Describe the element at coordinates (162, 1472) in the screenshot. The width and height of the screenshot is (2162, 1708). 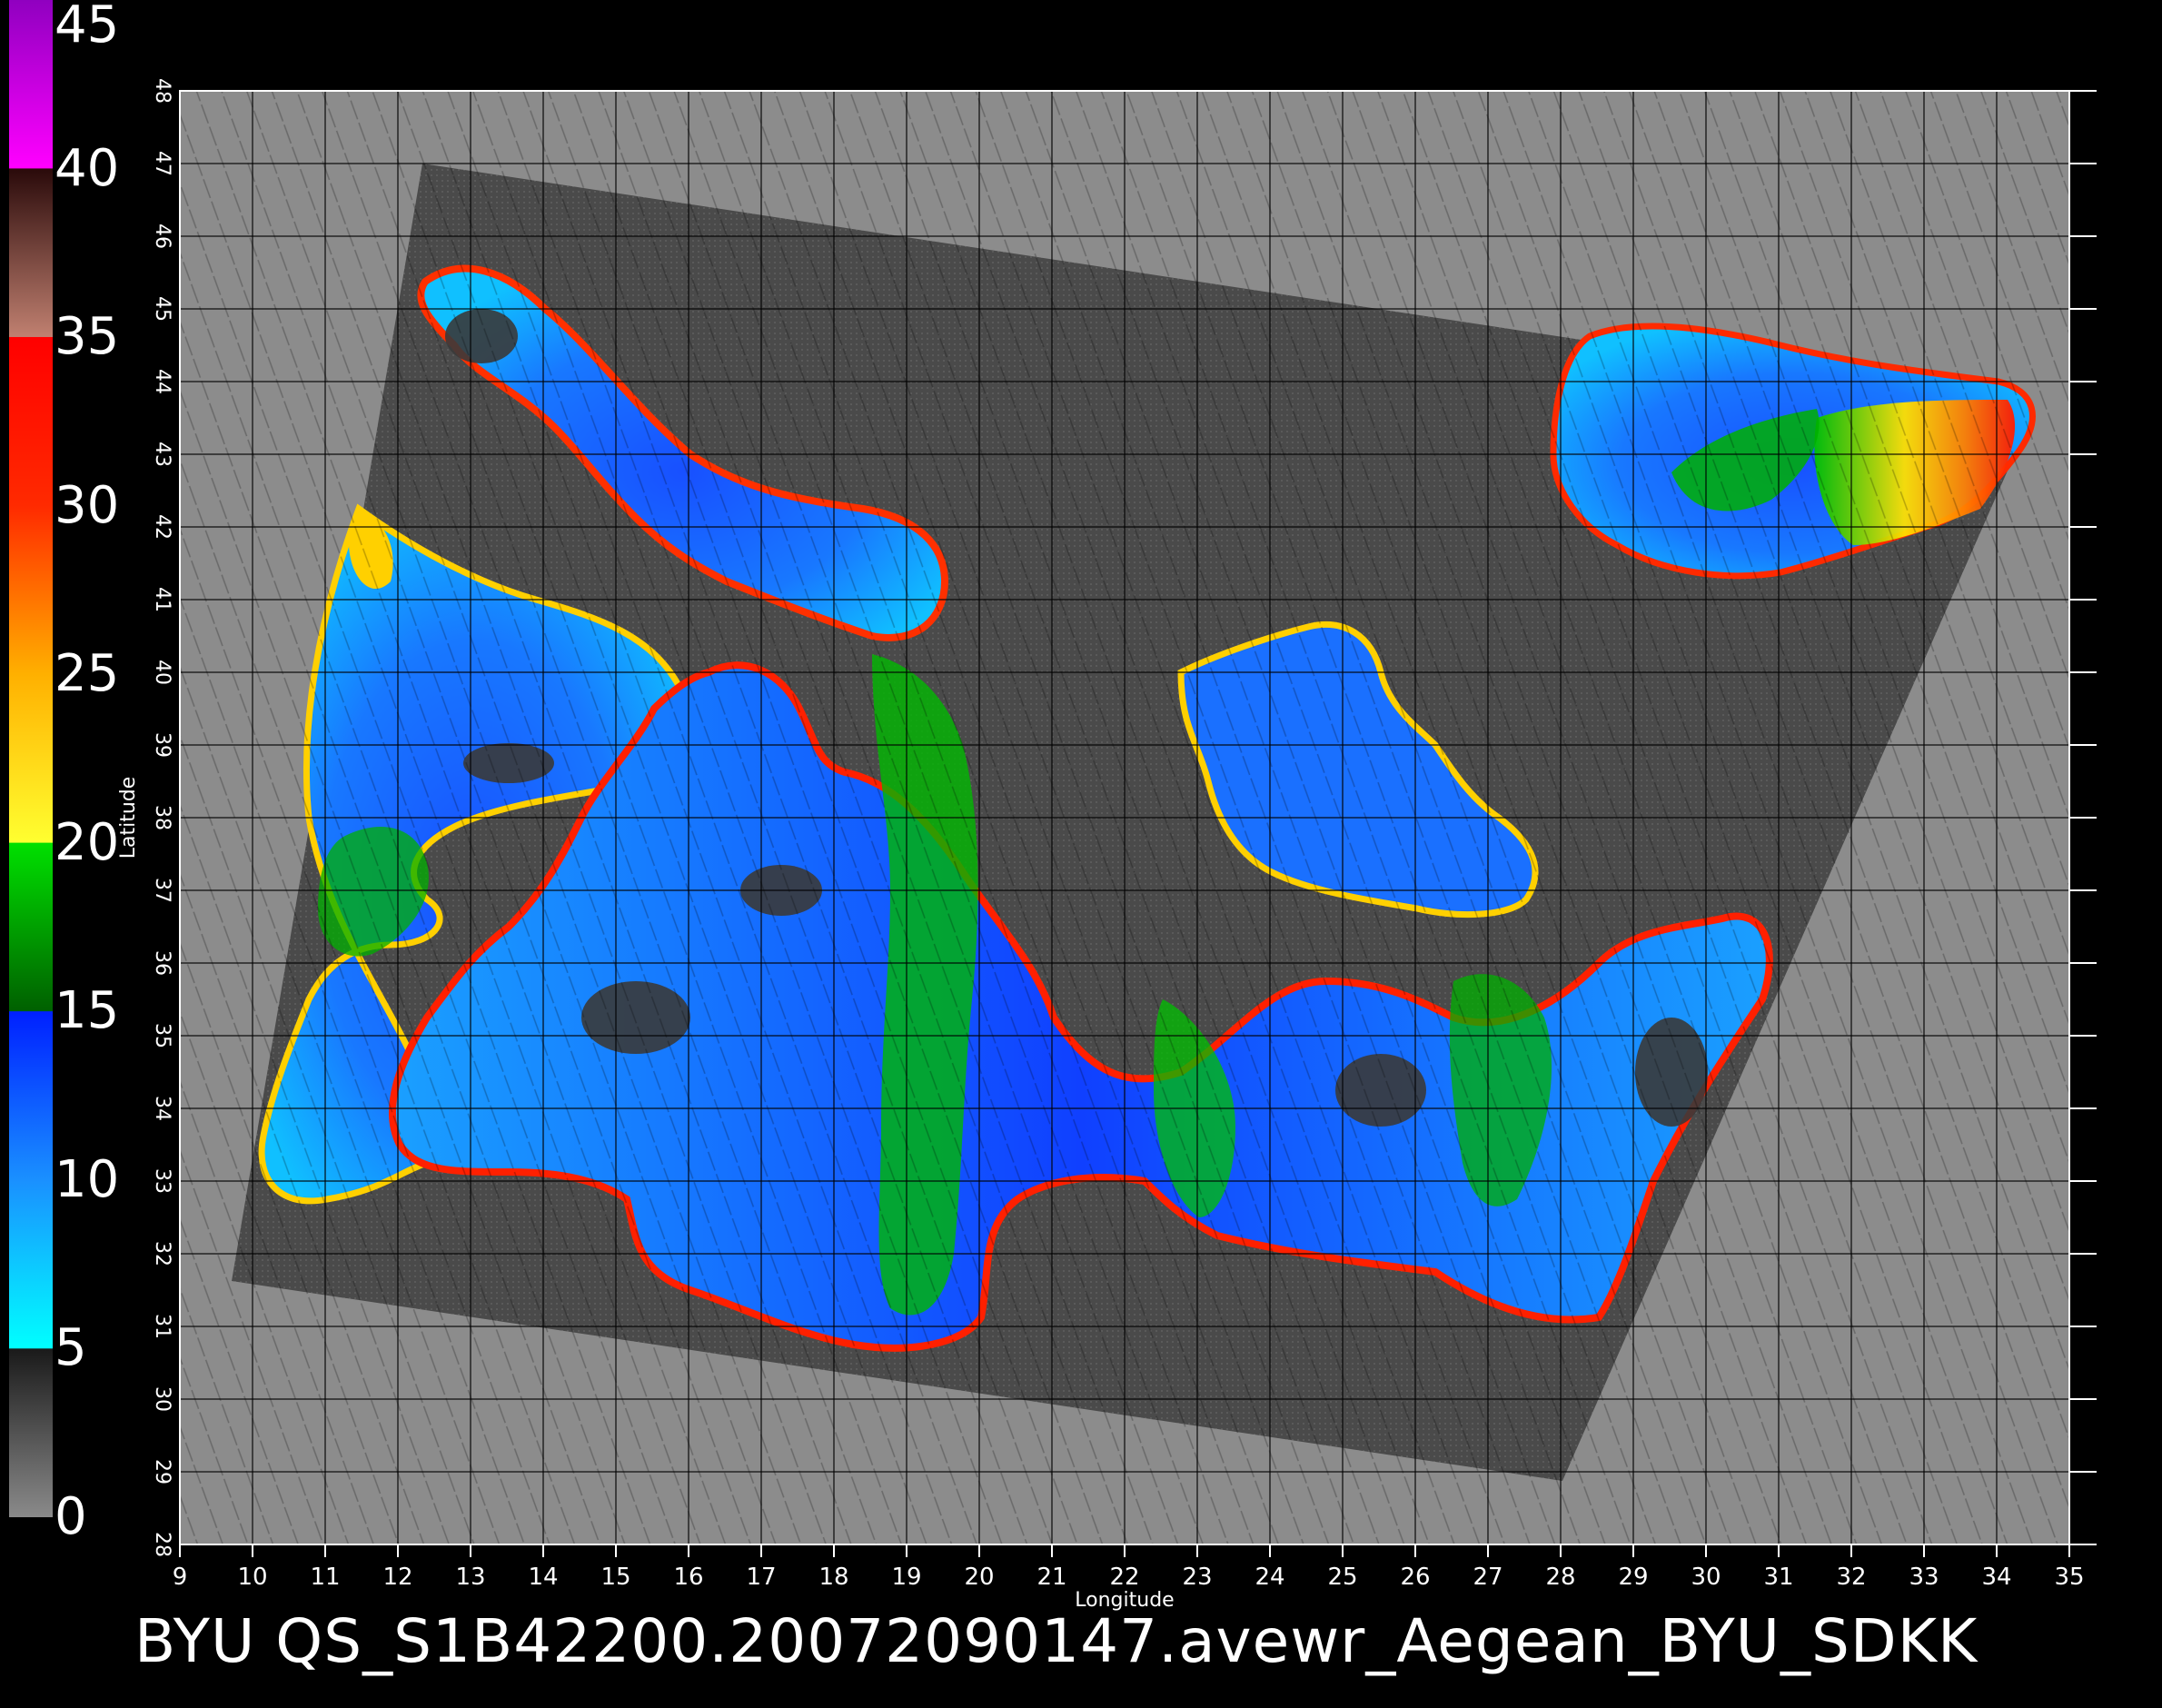
I see `lat-tick-label: 29` at that location.